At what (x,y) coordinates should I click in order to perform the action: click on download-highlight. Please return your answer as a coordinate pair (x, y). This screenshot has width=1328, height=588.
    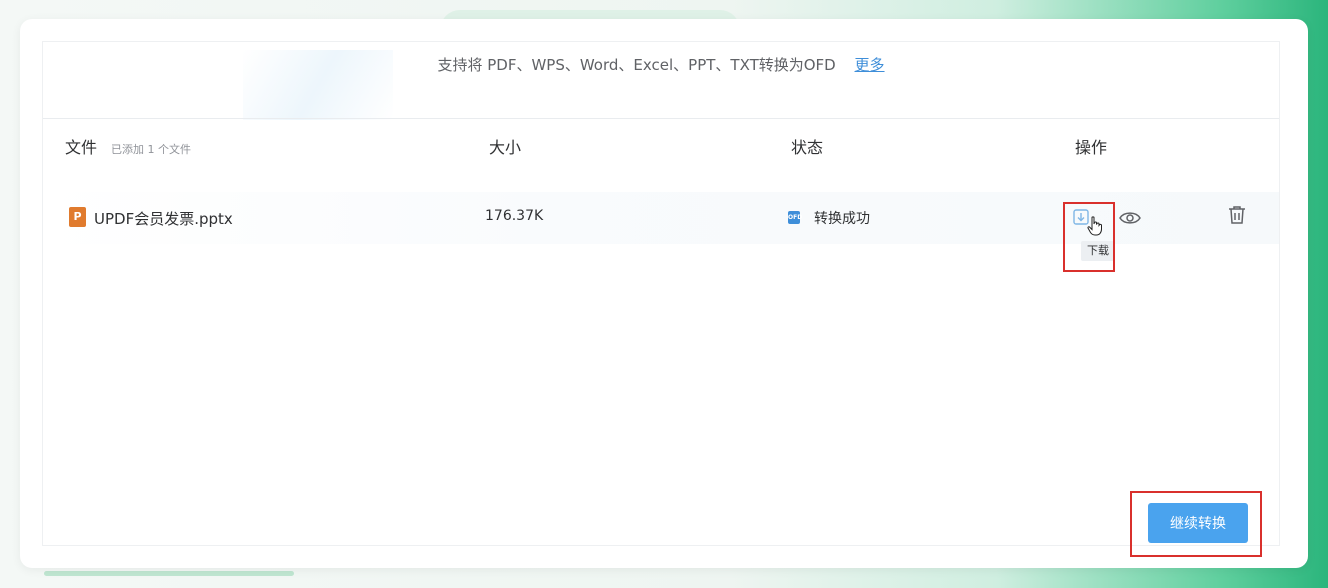
    Looking at the image, I should click on (1089, 237).